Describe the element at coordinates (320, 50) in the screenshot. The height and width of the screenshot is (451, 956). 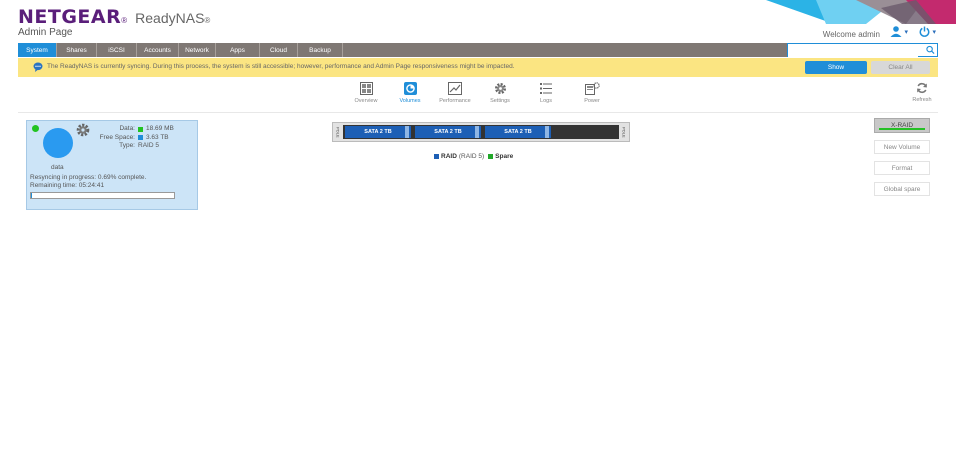
I see `tab-backup: Backup` at that location.